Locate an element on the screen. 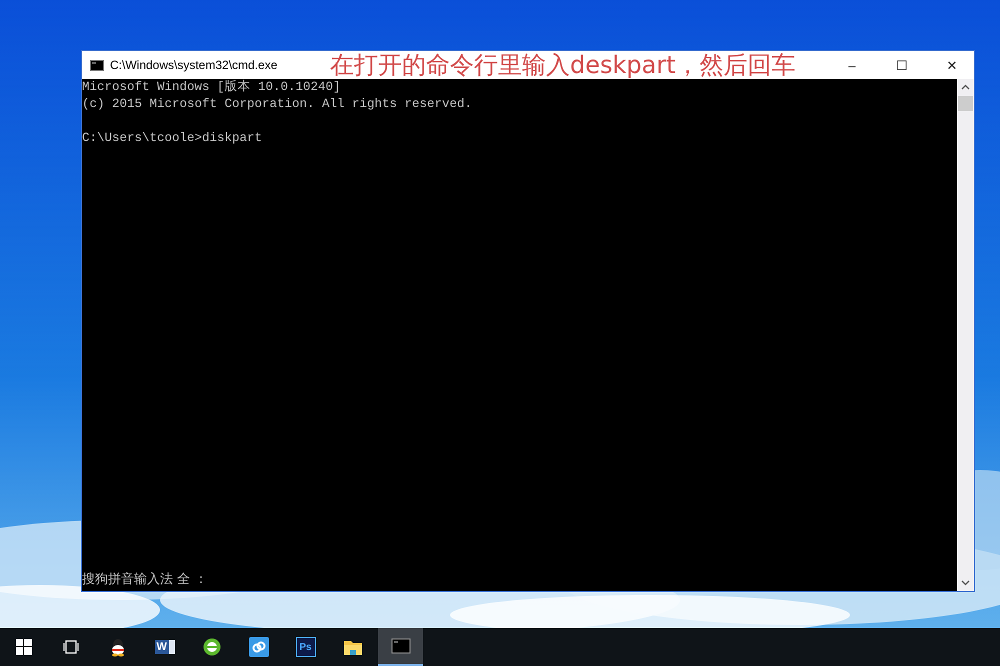  window-control-button: – is located at coordinates (852, 65).